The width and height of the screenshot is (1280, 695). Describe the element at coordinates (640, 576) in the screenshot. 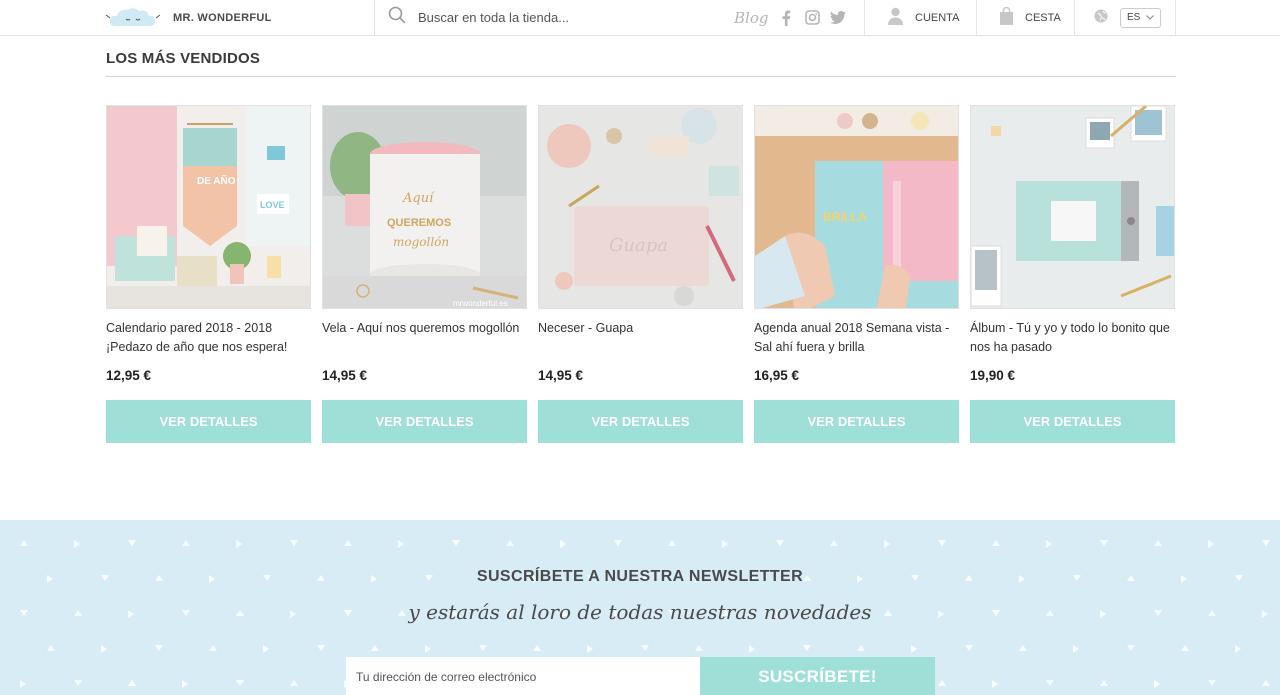

I see `newsletter-title: SUSCRÍBETE A NUESTRA NEWSLETTER` at that location.